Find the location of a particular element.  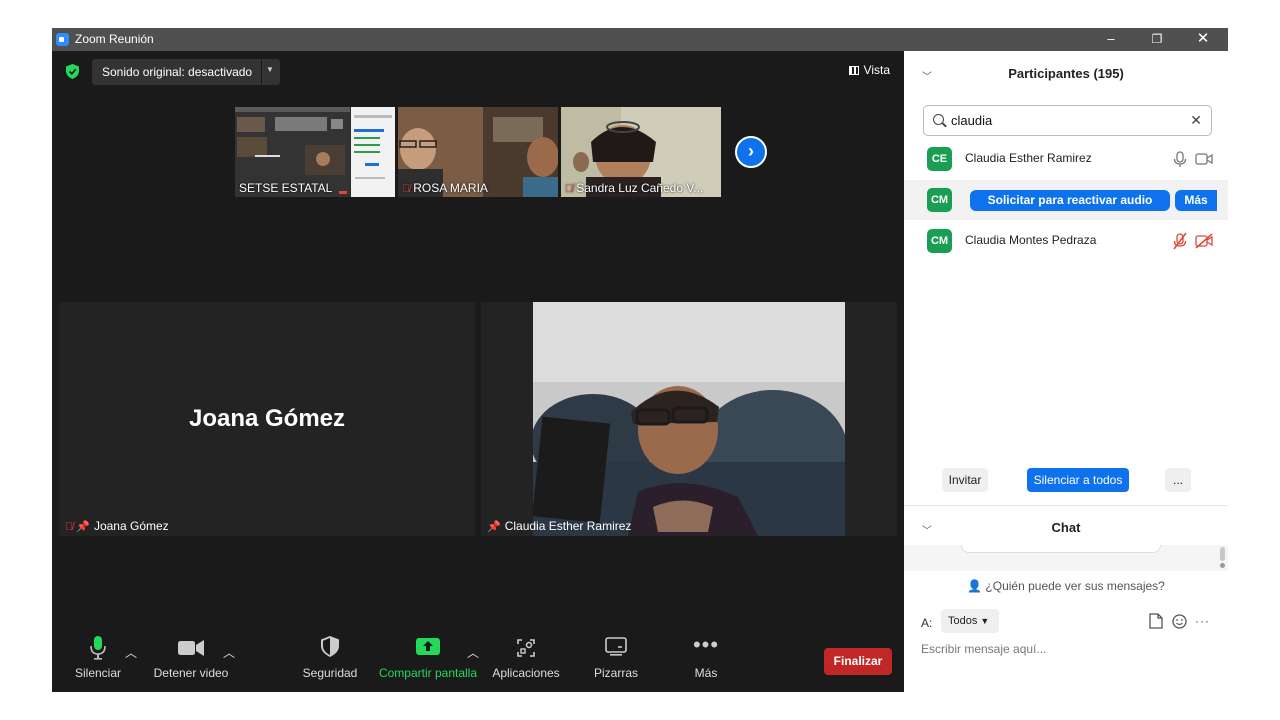

whiteboard-icon is located at coordinates (616, 647).